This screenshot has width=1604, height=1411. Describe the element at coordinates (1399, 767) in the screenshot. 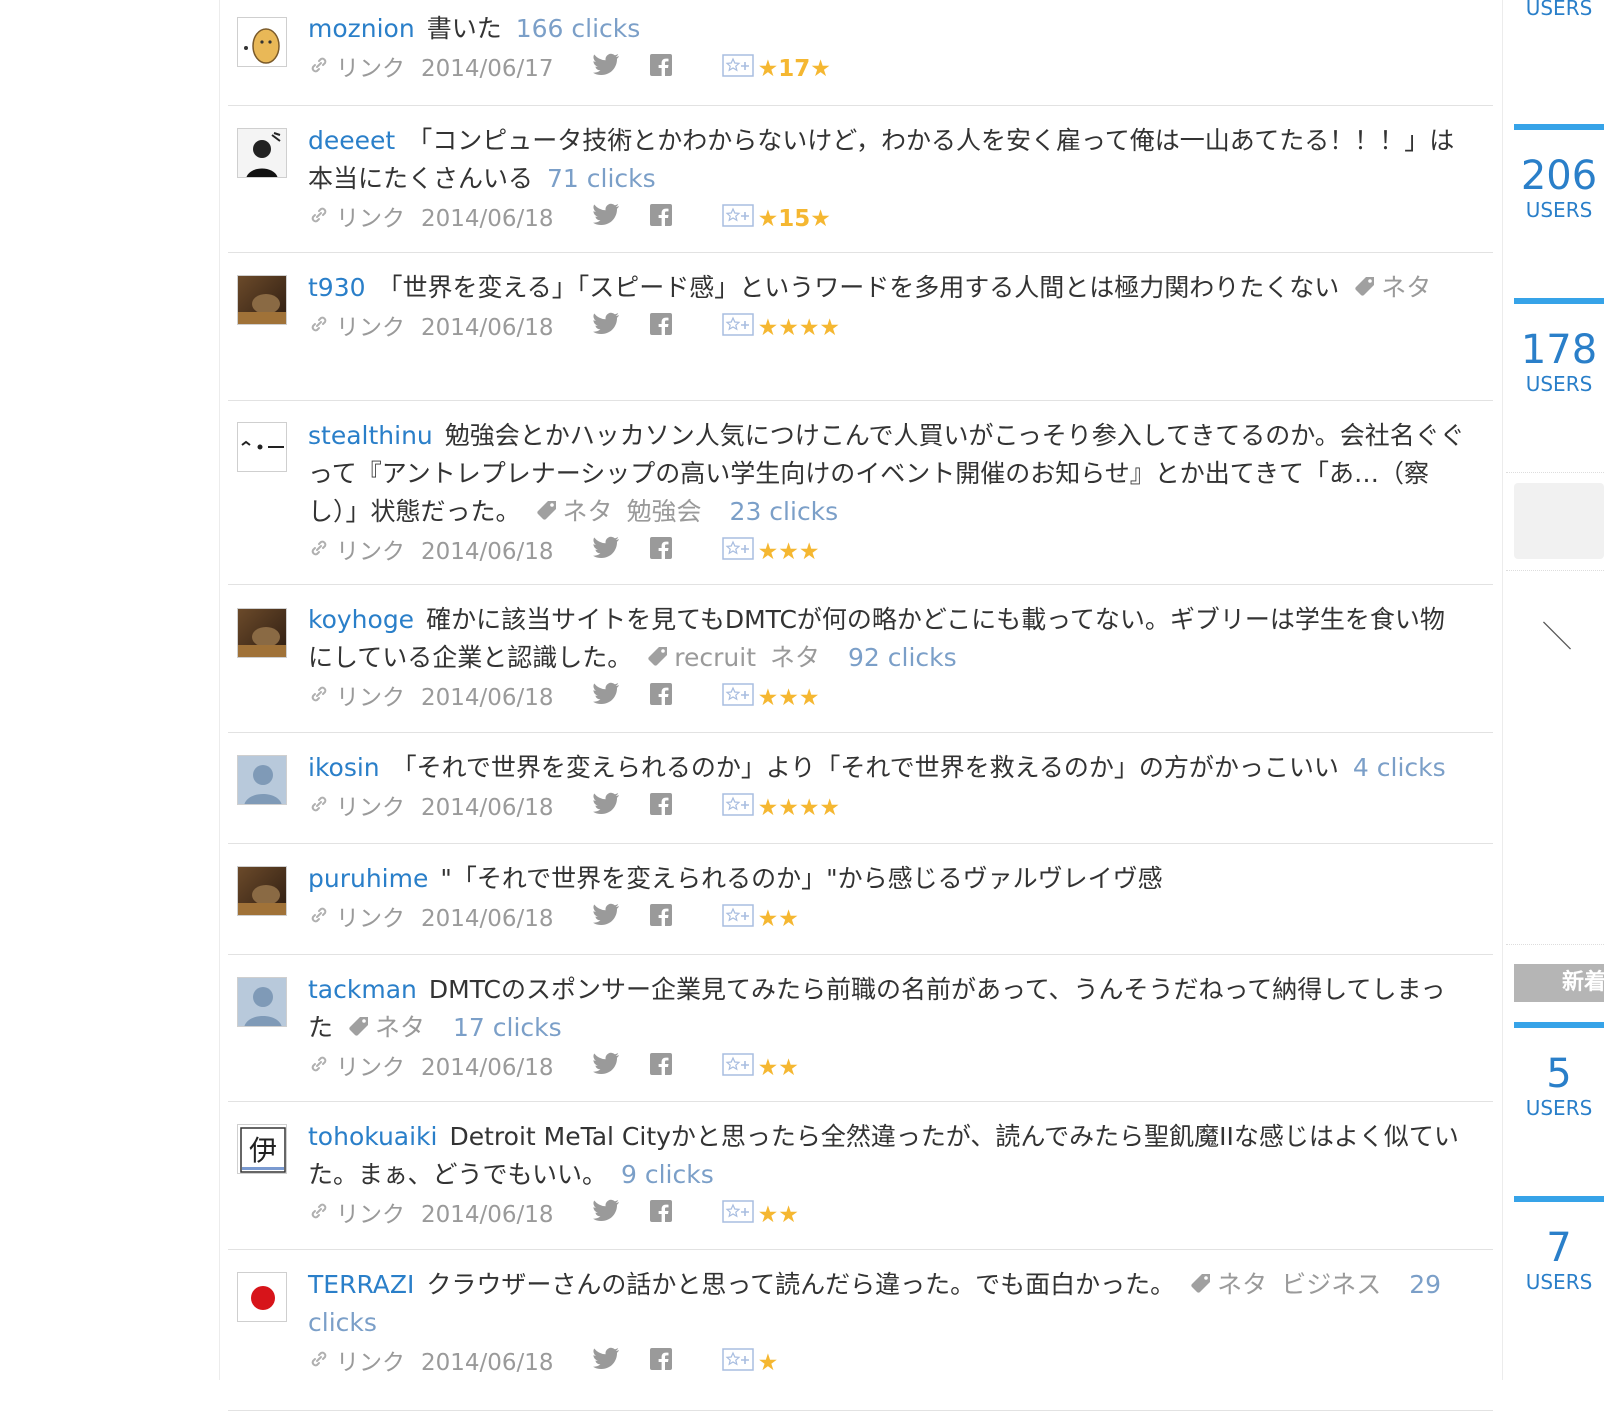

I see `click-count: 4 clicks` at that location.